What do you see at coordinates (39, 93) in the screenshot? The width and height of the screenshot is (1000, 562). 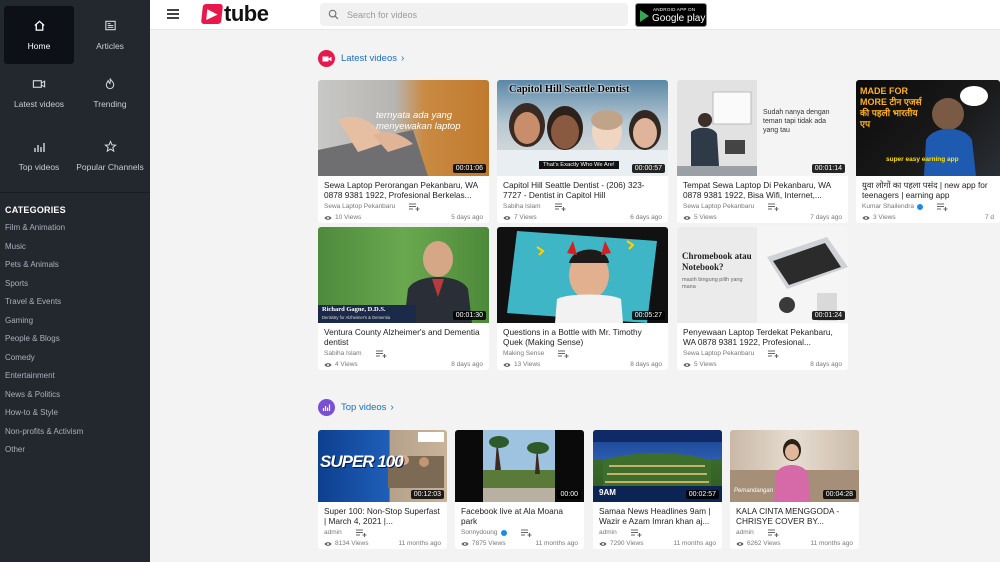 I see `nav-latest-videos: Latest videos` at bounding box center [39, 93].